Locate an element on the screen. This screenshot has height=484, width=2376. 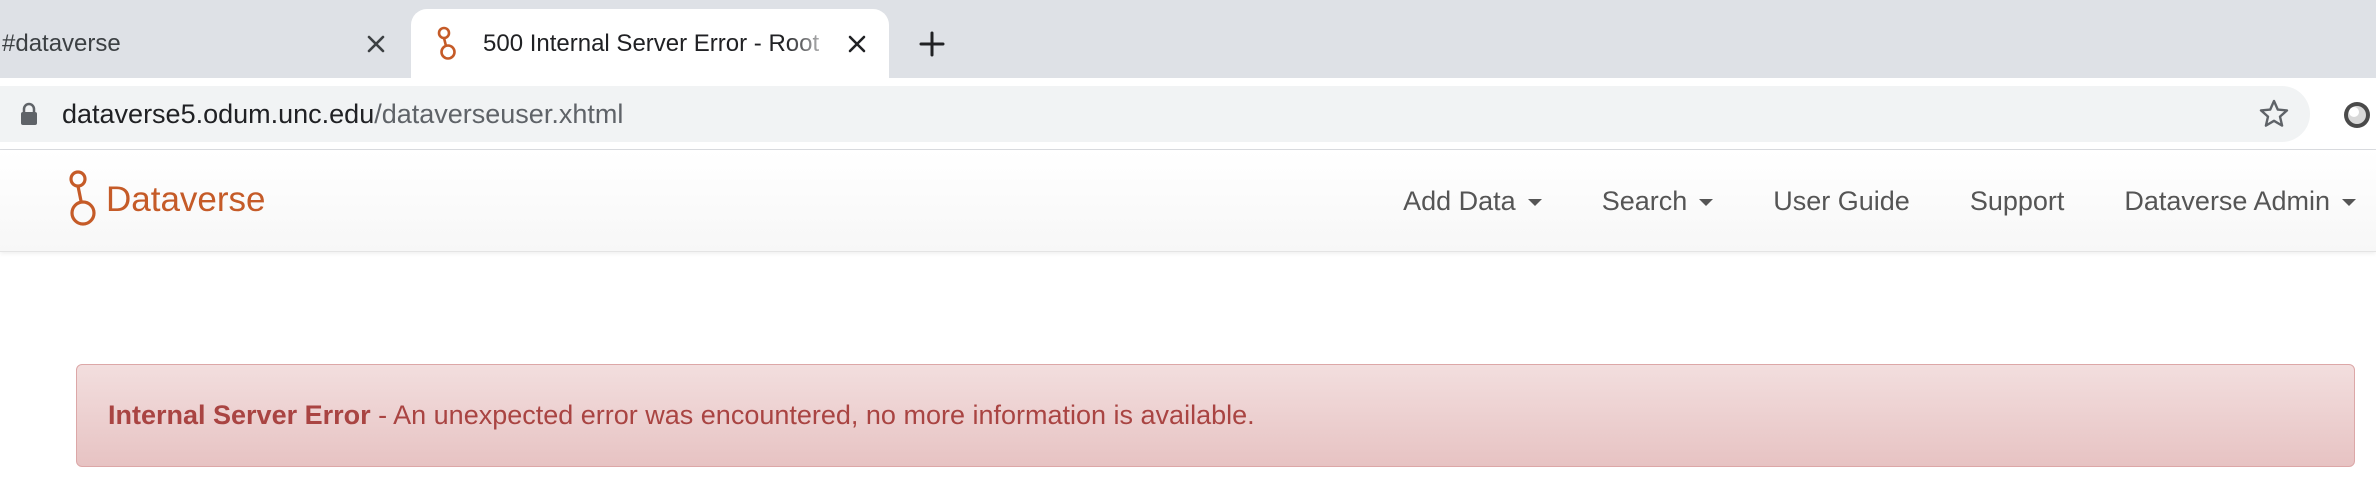
tab-title: #dataverse is located at coordinates (61, 43).